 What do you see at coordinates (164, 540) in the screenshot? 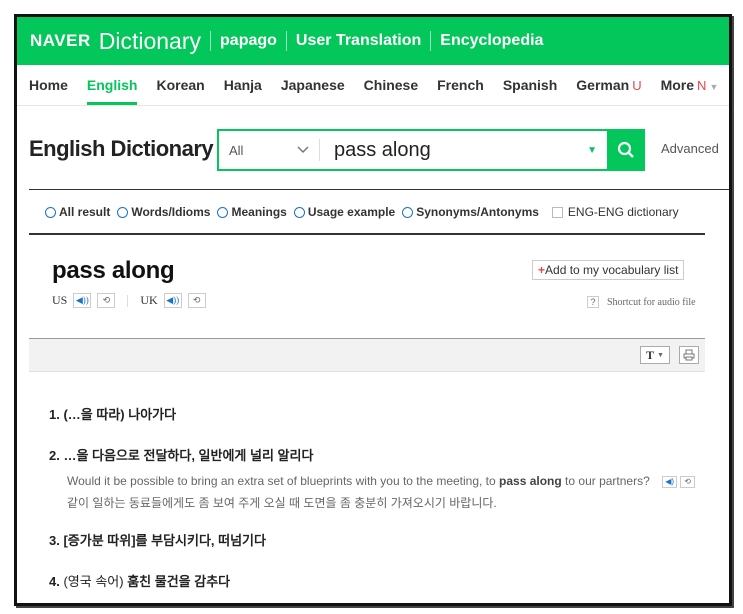
I see `meaning-text: [증가분 따위]를 부담시키다, 떠넘기다` at bounding box center [164, 540].